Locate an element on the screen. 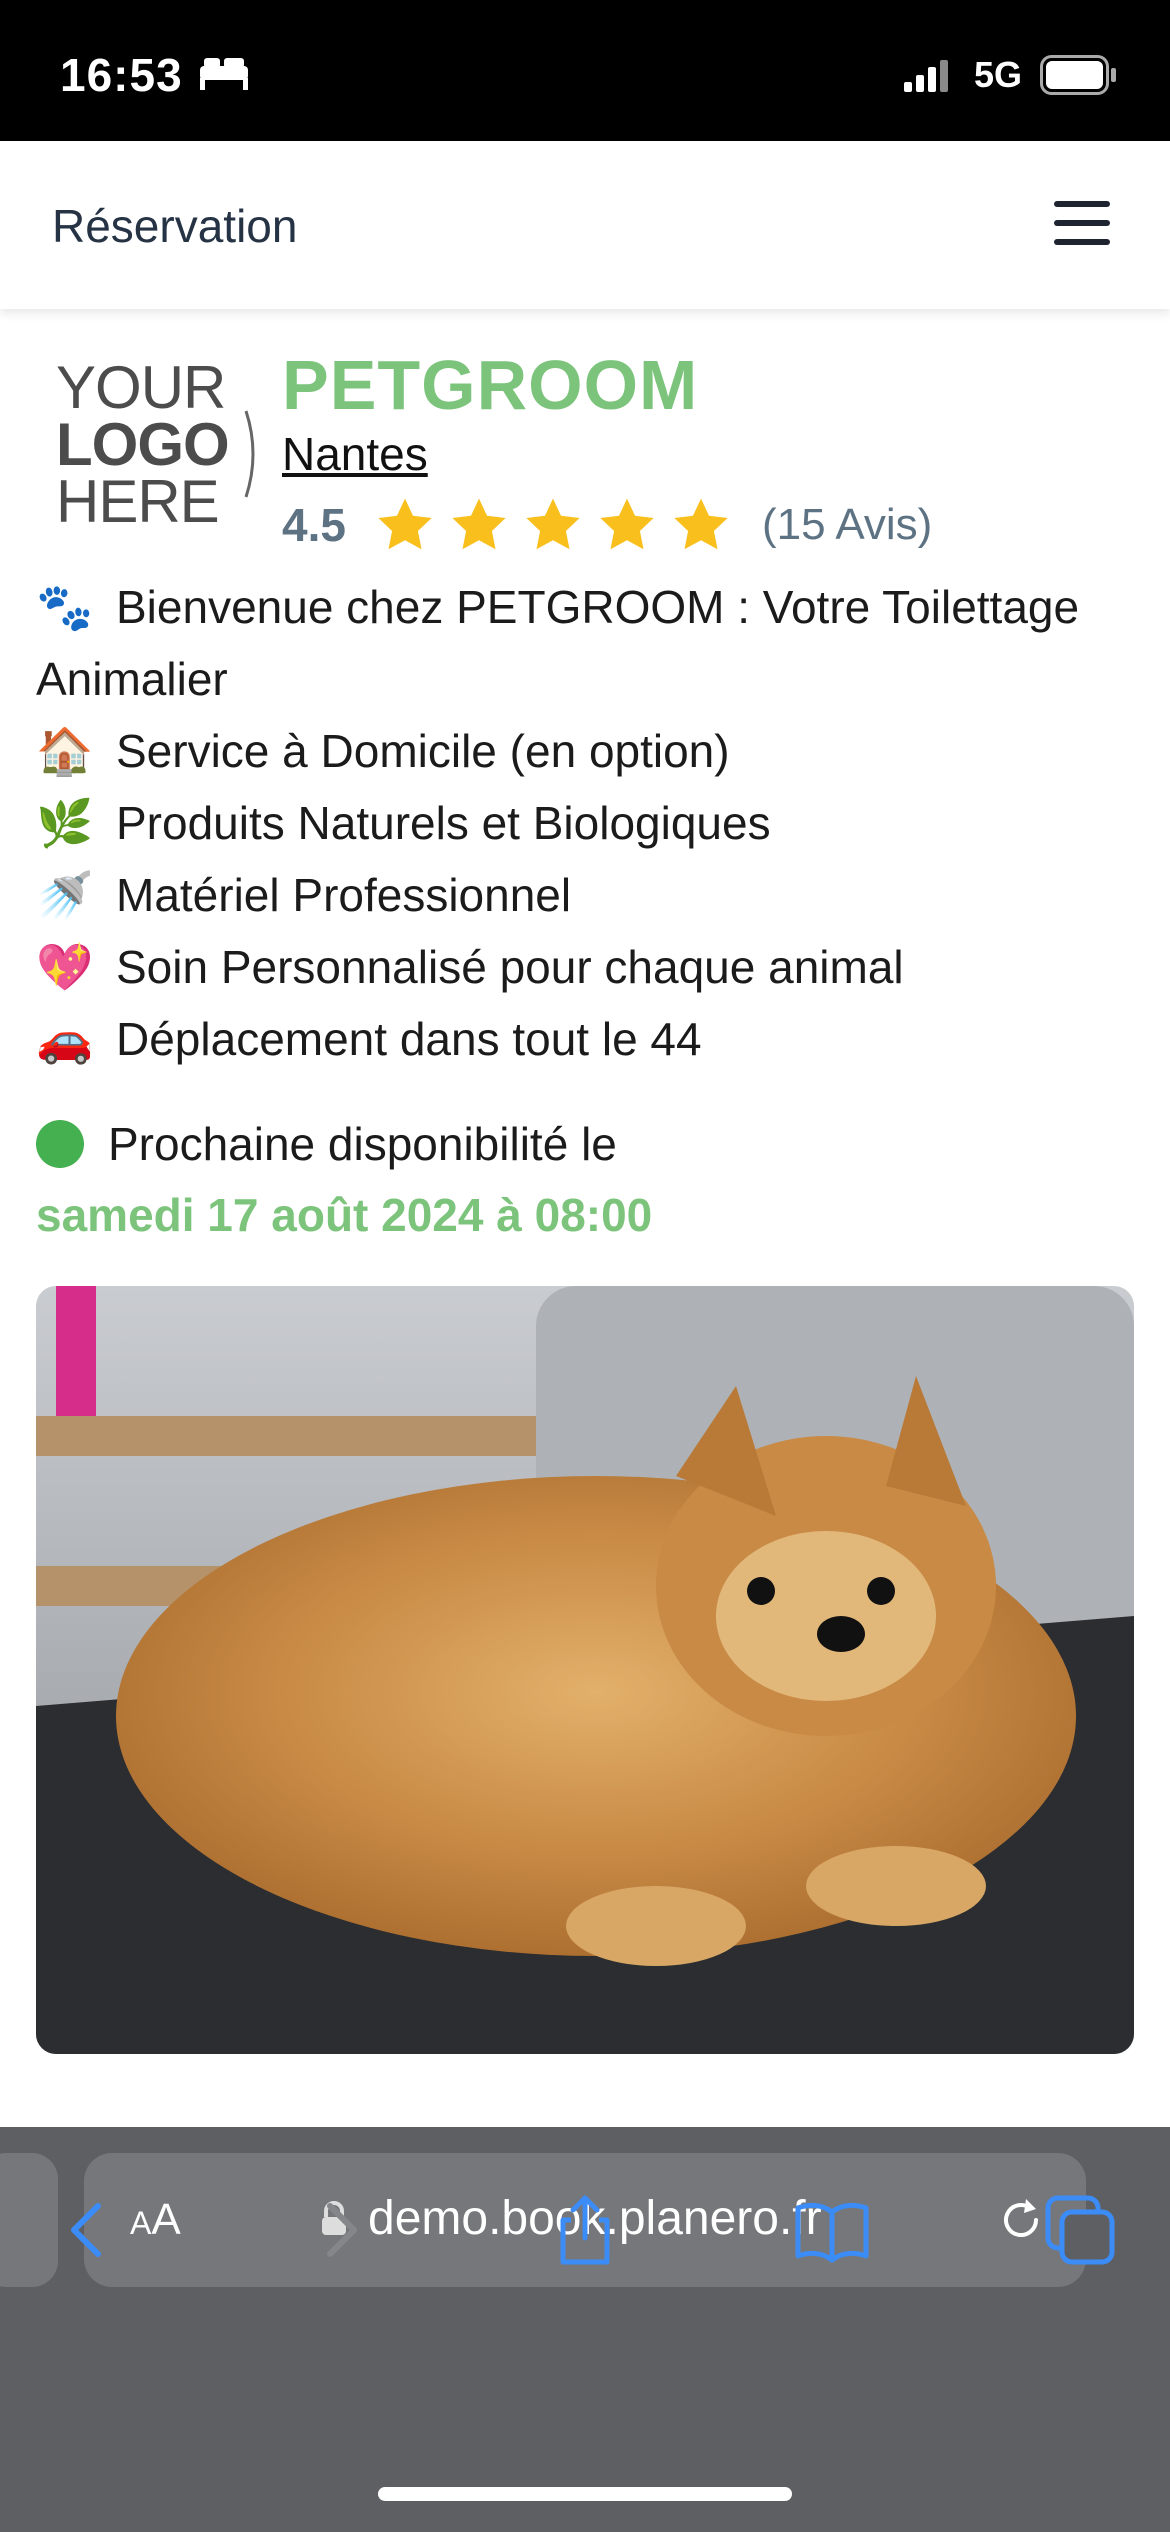  feature-item: 💖 Soin Personnalisé pour chaque animal is located at coordinates (591, 967).